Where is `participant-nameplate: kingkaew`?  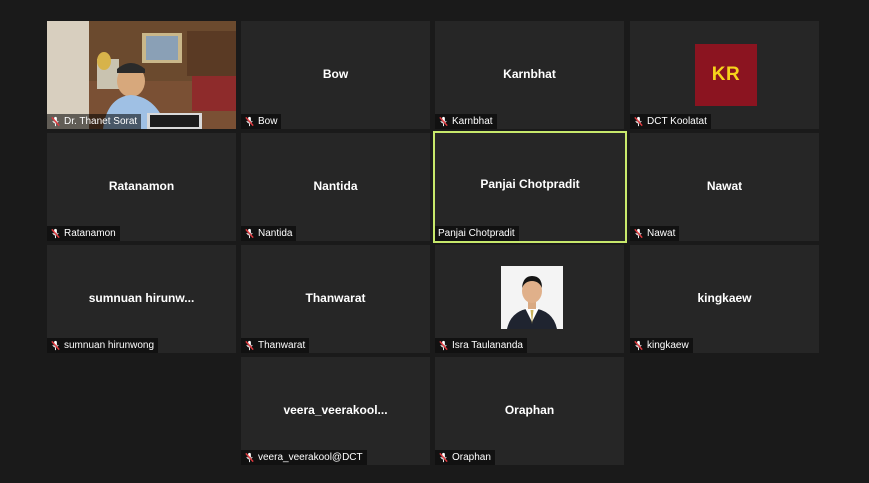
participant-nameplate: kingkaew is located at coordinates (661, 345).